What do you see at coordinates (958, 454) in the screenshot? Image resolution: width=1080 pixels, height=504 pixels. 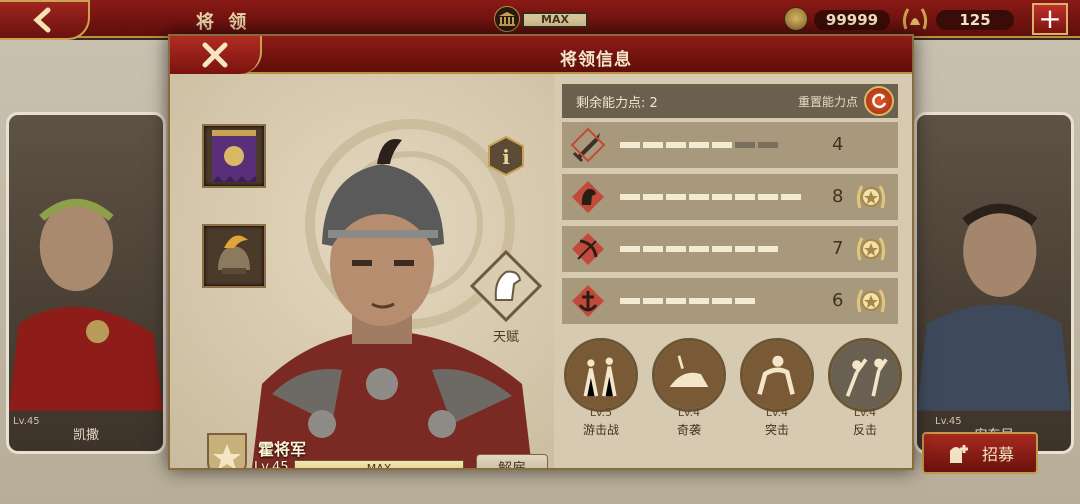 I see `recruit-icon` at bounding box center [958, 454].